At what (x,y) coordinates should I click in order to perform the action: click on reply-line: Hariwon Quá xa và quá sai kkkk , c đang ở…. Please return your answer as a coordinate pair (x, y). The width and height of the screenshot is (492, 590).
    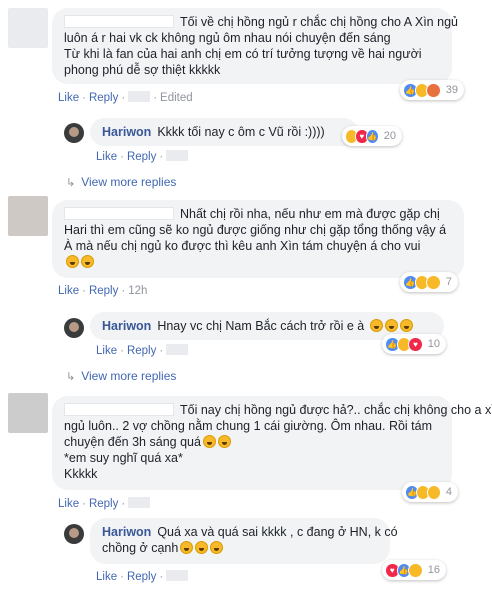
    Looking at the image, I should click on (250, 532).